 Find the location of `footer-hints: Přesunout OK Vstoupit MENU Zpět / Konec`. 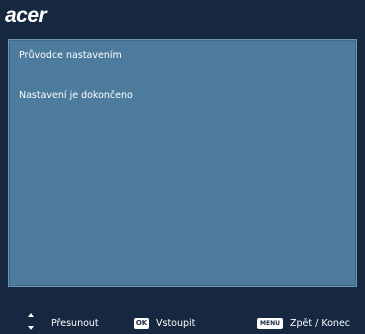

footer-hints: Přesunout OK Vstoupit MENU Zpět / Konec is located at coordinates (182, 323).